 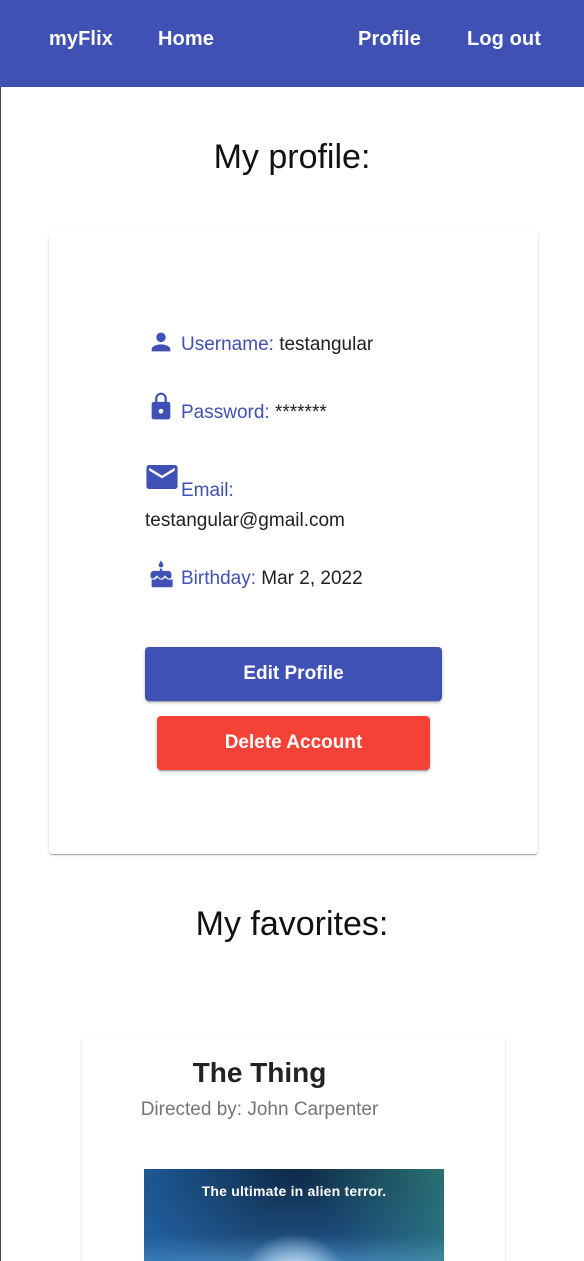 What do you see at coordinates (300, 412) in the screenshot?
I see `password-value: *******` at bounding box center [300, 412].